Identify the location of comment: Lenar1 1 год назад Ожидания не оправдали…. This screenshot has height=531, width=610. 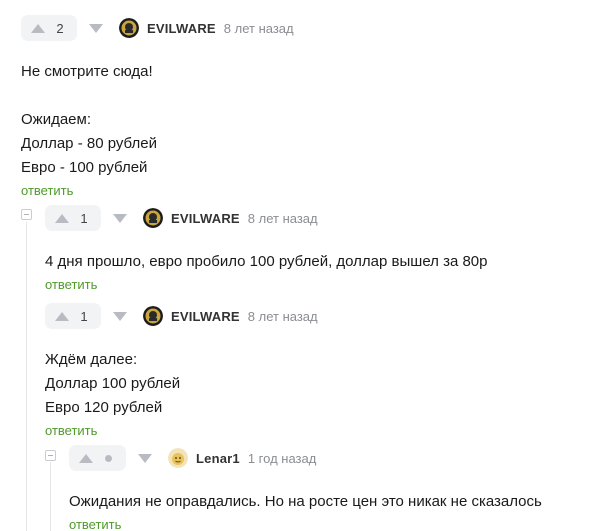
(334, 487).